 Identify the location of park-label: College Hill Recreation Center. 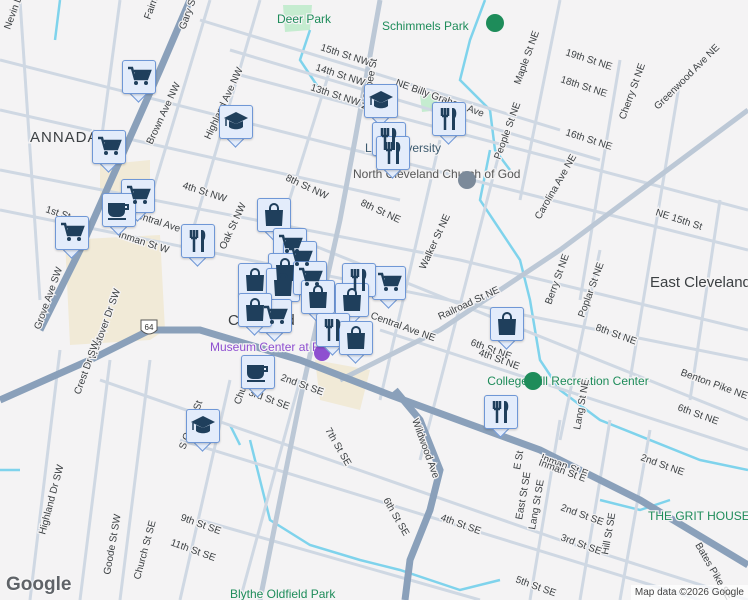
(567, 381).